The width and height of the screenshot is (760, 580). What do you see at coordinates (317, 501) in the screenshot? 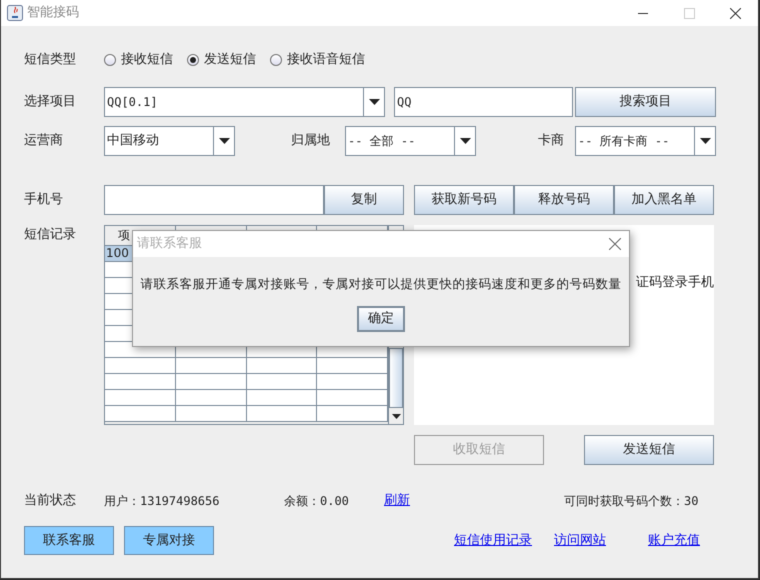
I see `balance-text: 余额：0.00` at bounding box center [317, 501].